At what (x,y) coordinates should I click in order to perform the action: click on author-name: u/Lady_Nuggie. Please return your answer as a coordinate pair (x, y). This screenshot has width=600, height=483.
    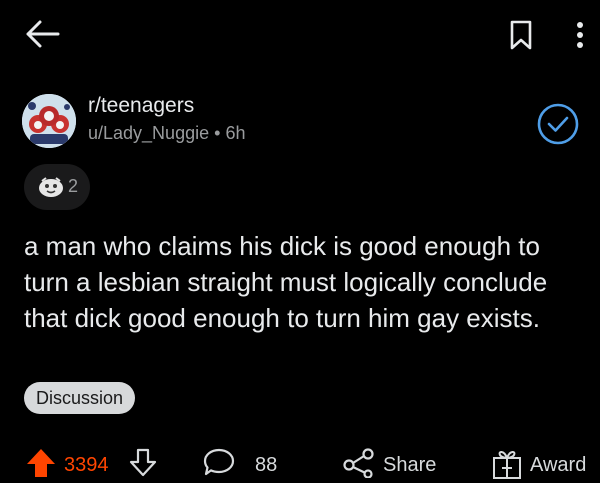
    Looking at the image, I should click on (148, 133).